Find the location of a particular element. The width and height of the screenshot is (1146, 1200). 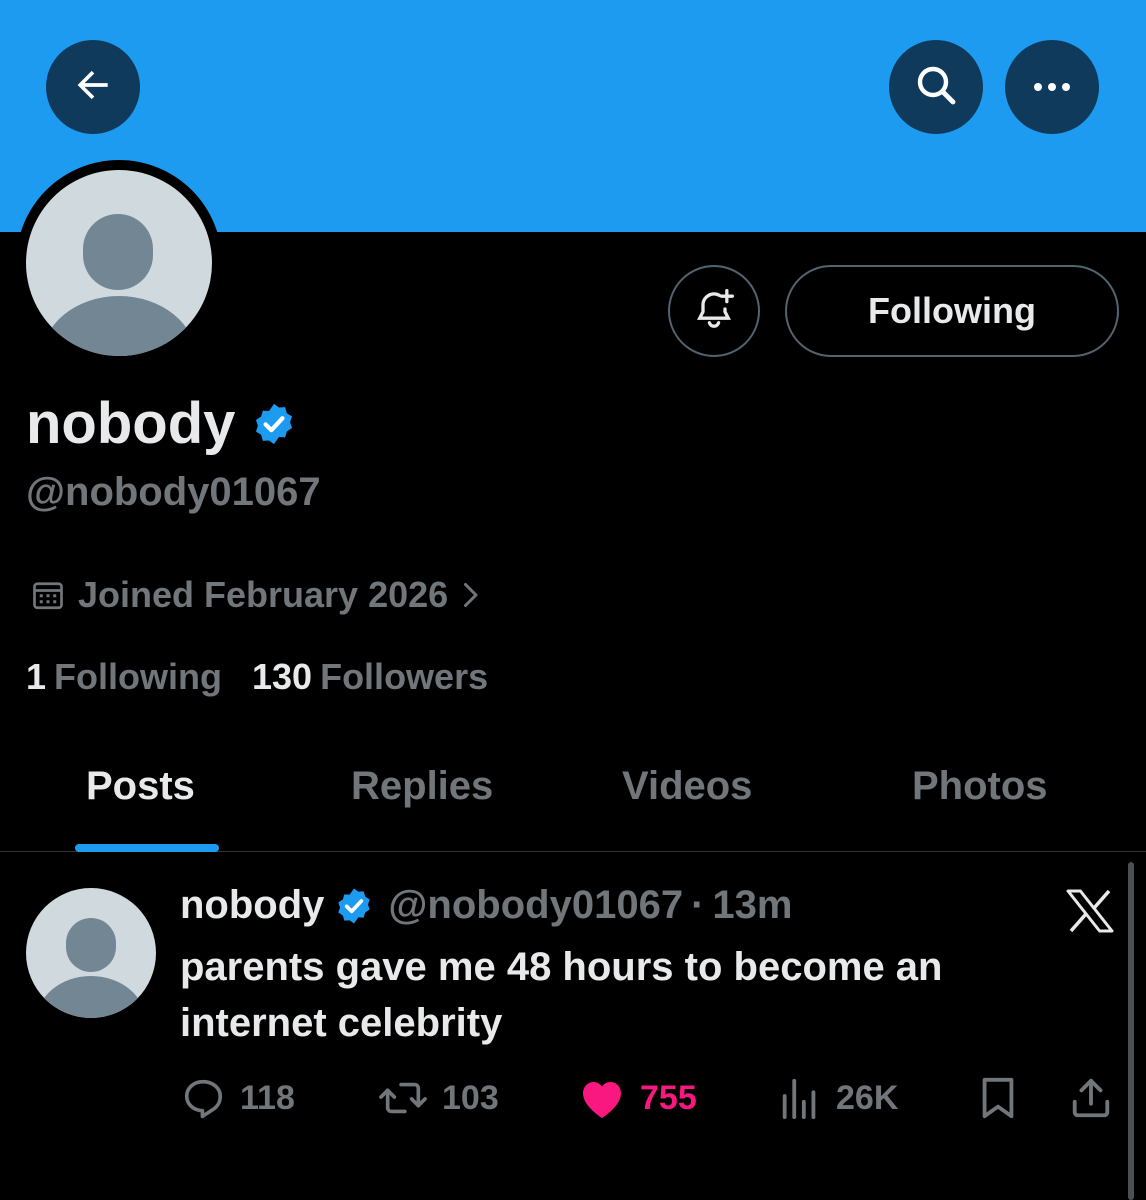

repost-icon is located at coordinates (403, 1098).